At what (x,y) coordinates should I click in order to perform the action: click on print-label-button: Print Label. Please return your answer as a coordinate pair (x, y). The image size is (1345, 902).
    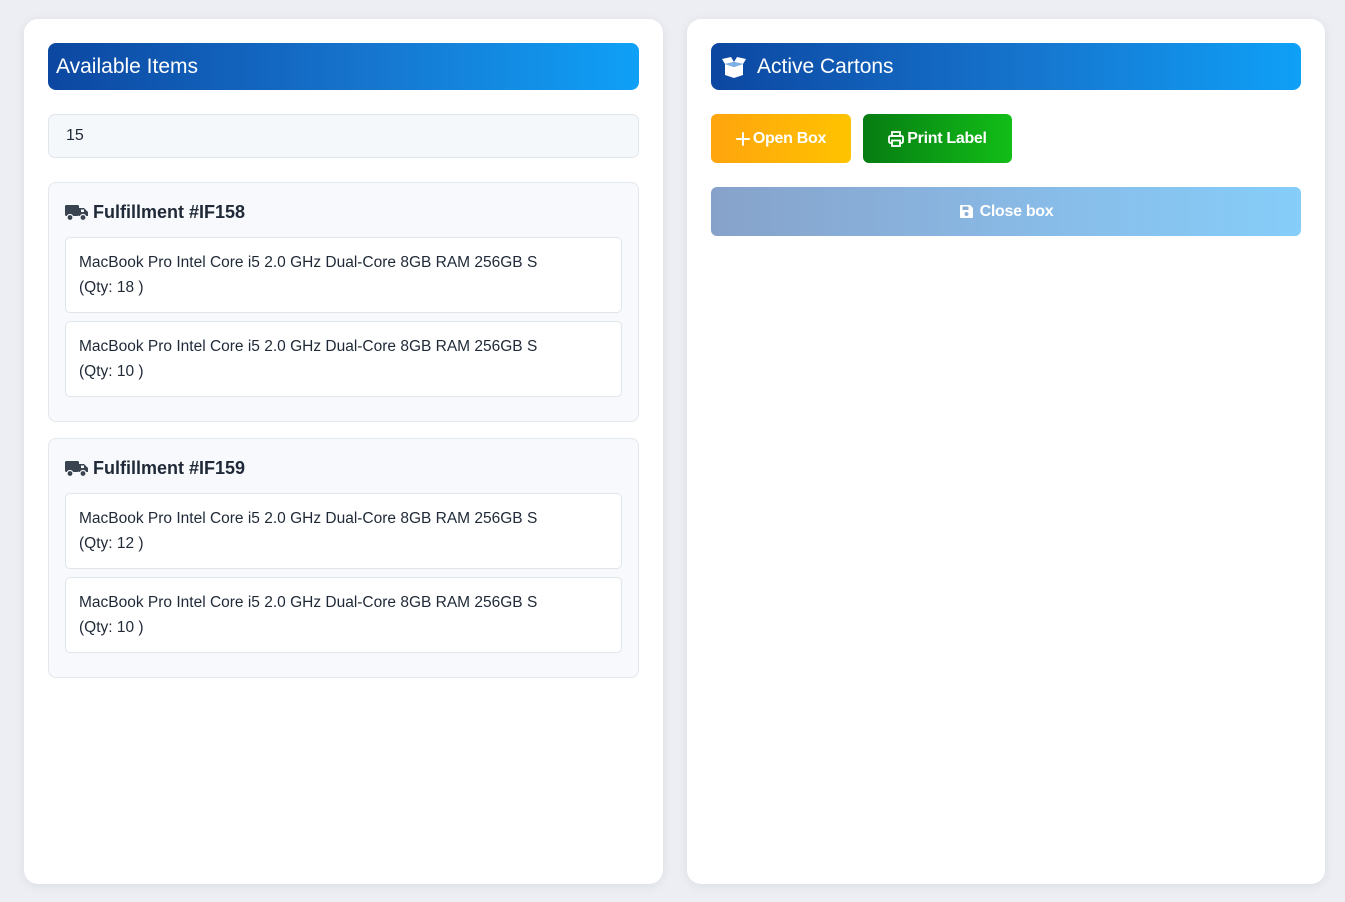
    Looking at the image, I should click on (937, 138).